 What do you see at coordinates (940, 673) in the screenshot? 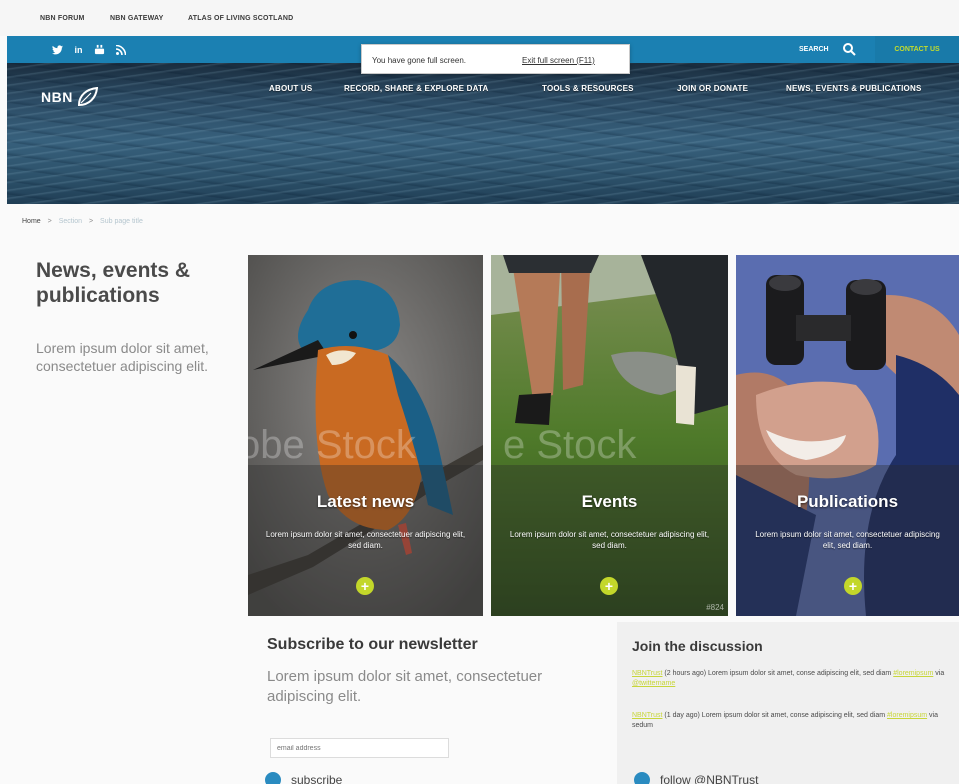
I see `tweet-via: via` at bounding box center [940, 673].